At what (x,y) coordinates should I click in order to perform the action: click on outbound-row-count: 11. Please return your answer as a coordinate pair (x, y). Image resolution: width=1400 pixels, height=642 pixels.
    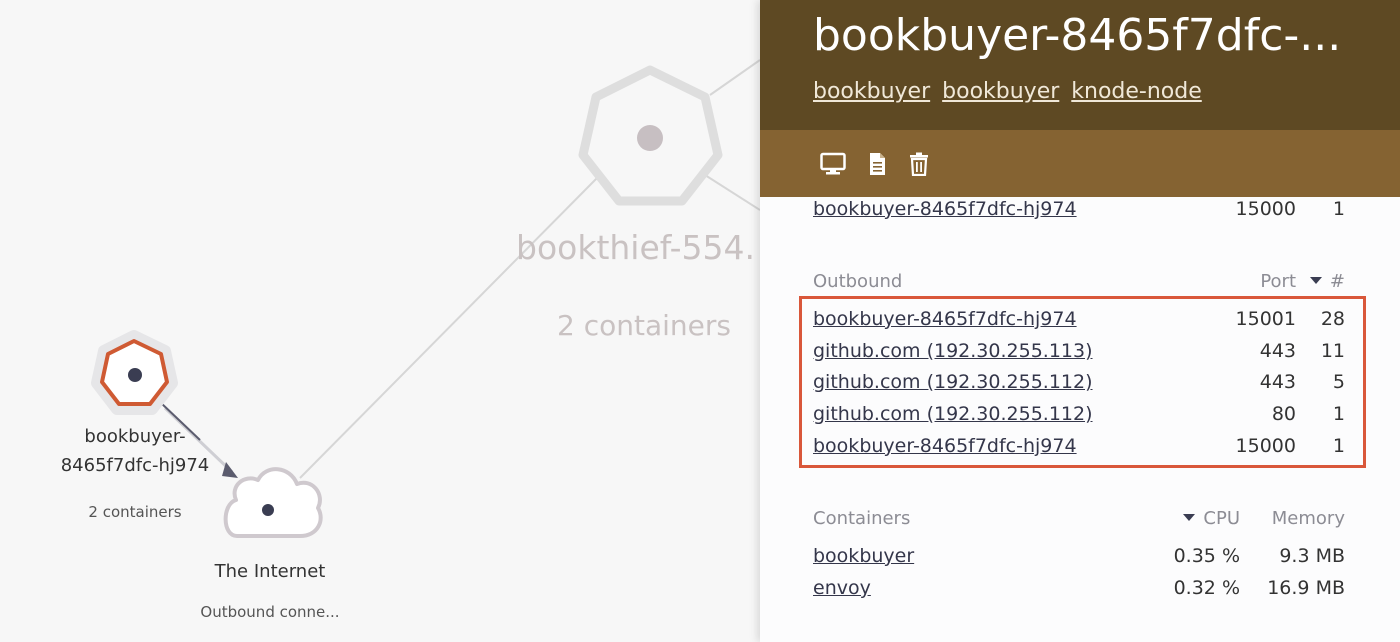
    Looking at the image, I should click on (1332, 351).